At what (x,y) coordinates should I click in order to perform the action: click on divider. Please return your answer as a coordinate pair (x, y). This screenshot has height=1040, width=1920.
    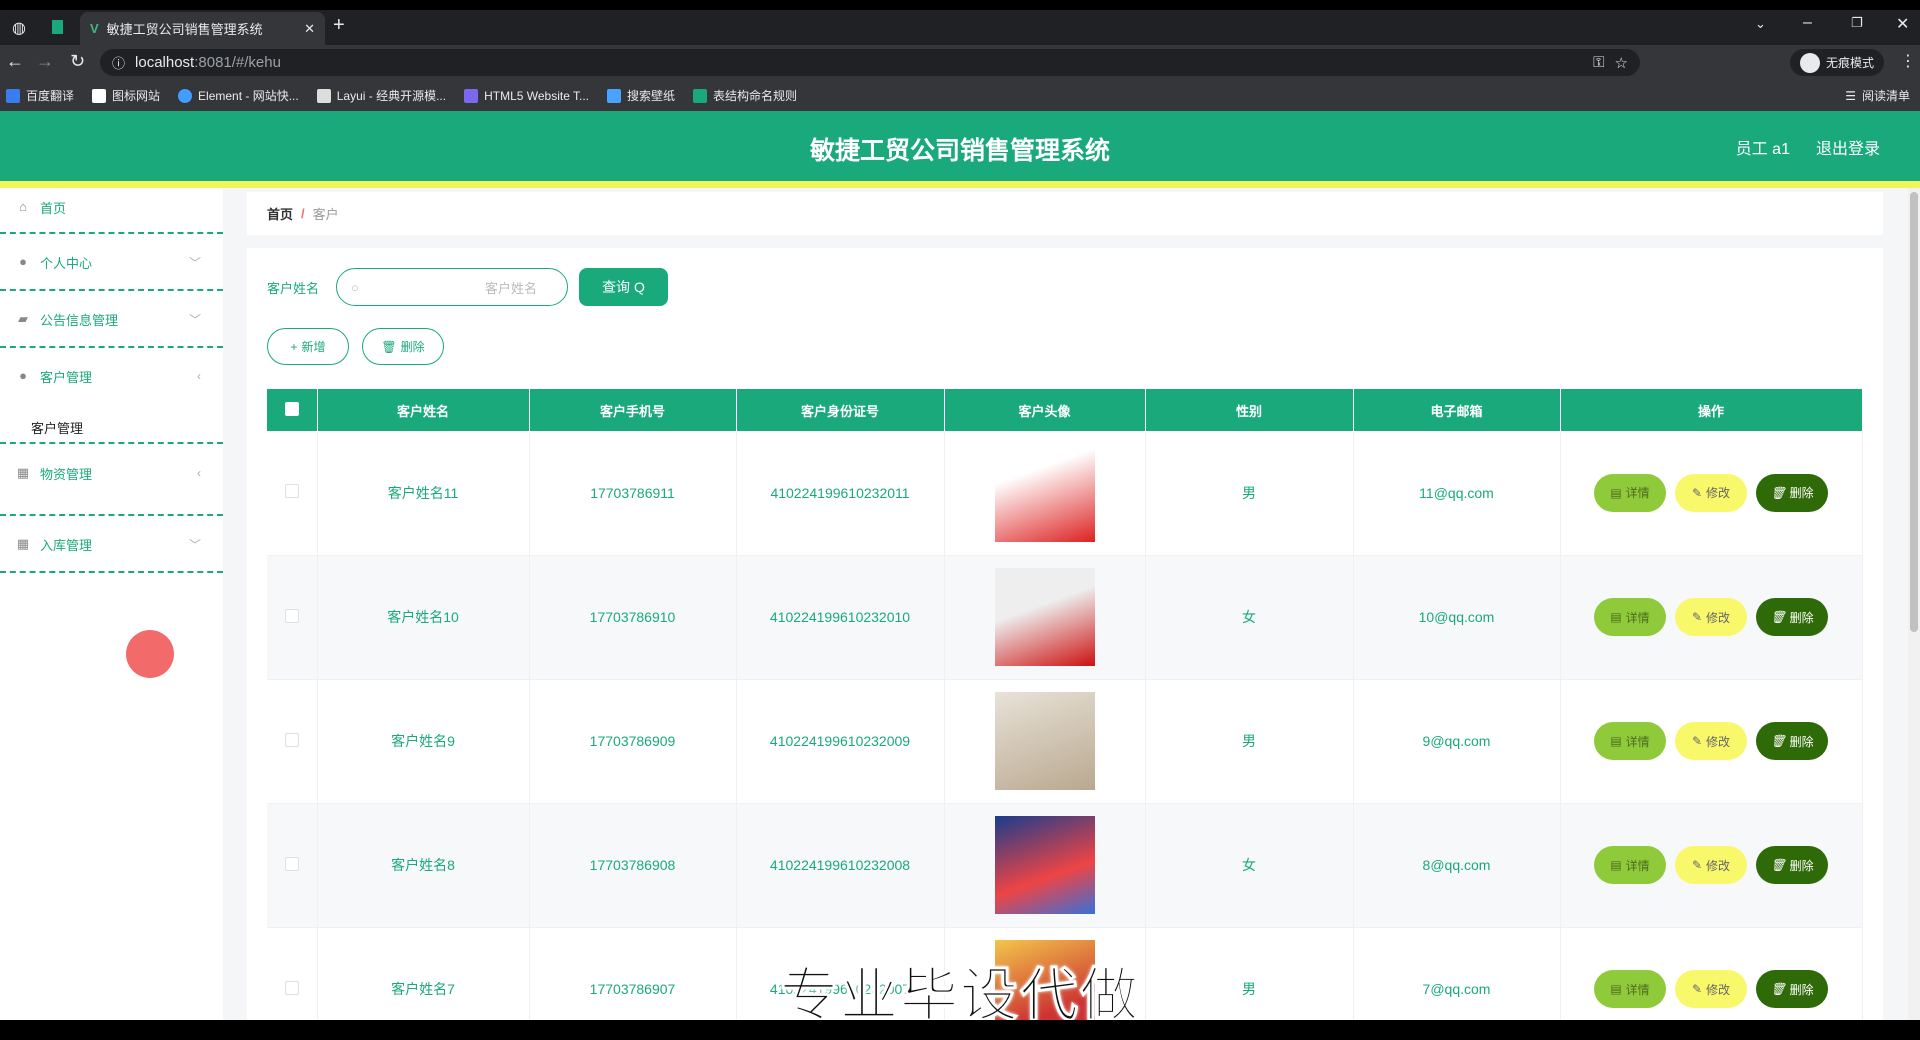
    Looking at the image, I should click on (111, 572).